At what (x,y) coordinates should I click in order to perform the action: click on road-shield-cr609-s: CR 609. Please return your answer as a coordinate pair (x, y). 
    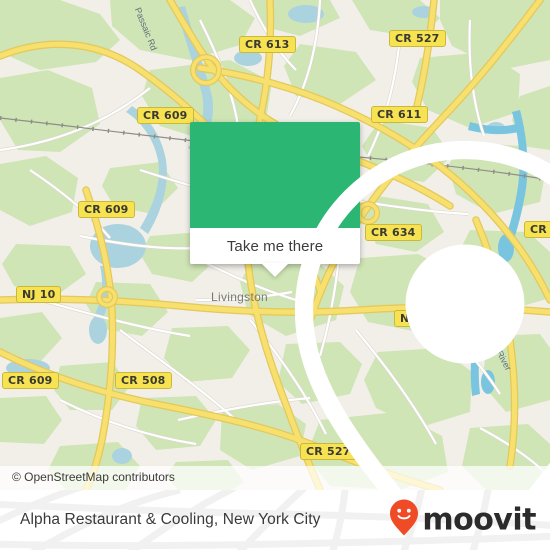
    Looking at the image, I should click on (30, 380).